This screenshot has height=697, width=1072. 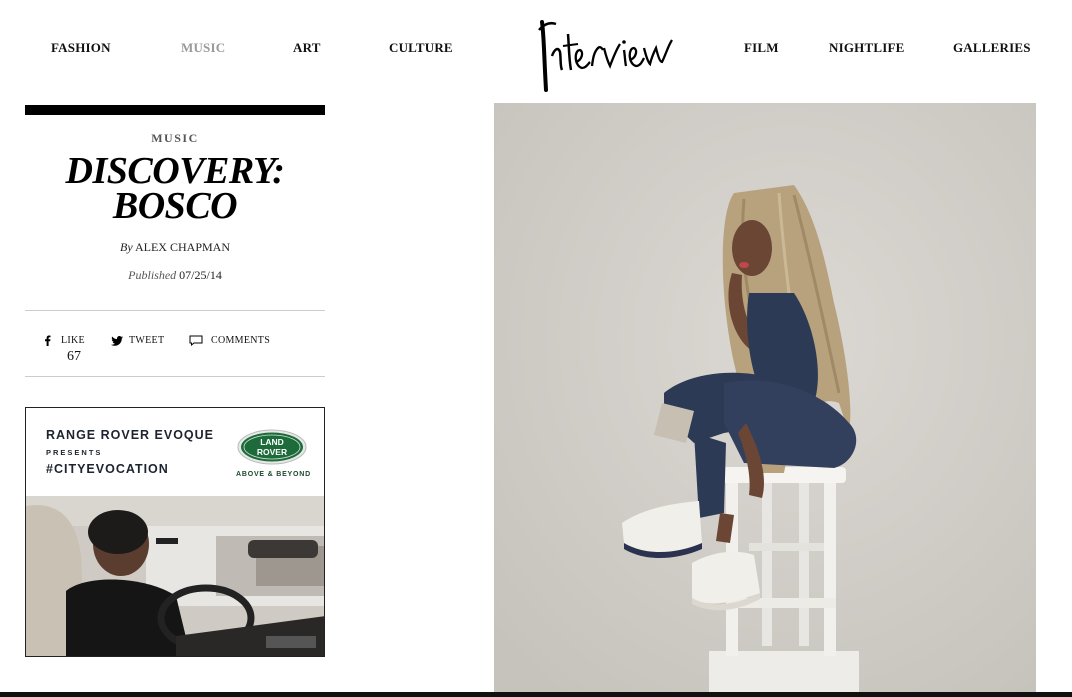 What do you see at coordinates (175, 576) in the screenshot?
I see `ad-driver-photo` at bounding box center [175, 576].